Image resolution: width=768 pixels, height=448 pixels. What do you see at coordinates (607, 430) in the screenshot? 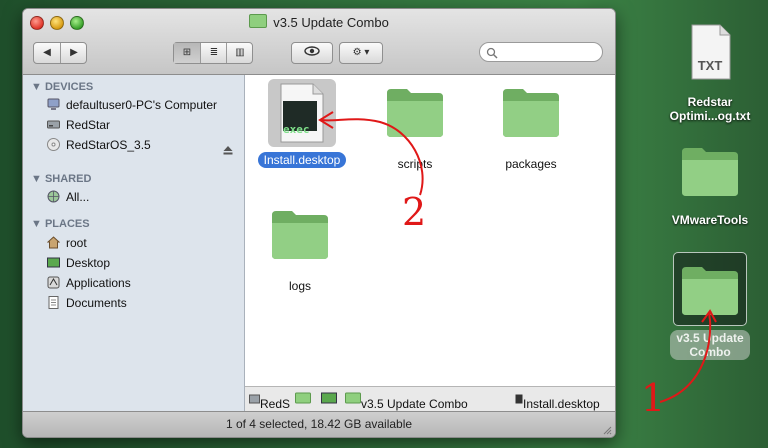
I see `resize-grip-icon` at bounding box center [607, 430].